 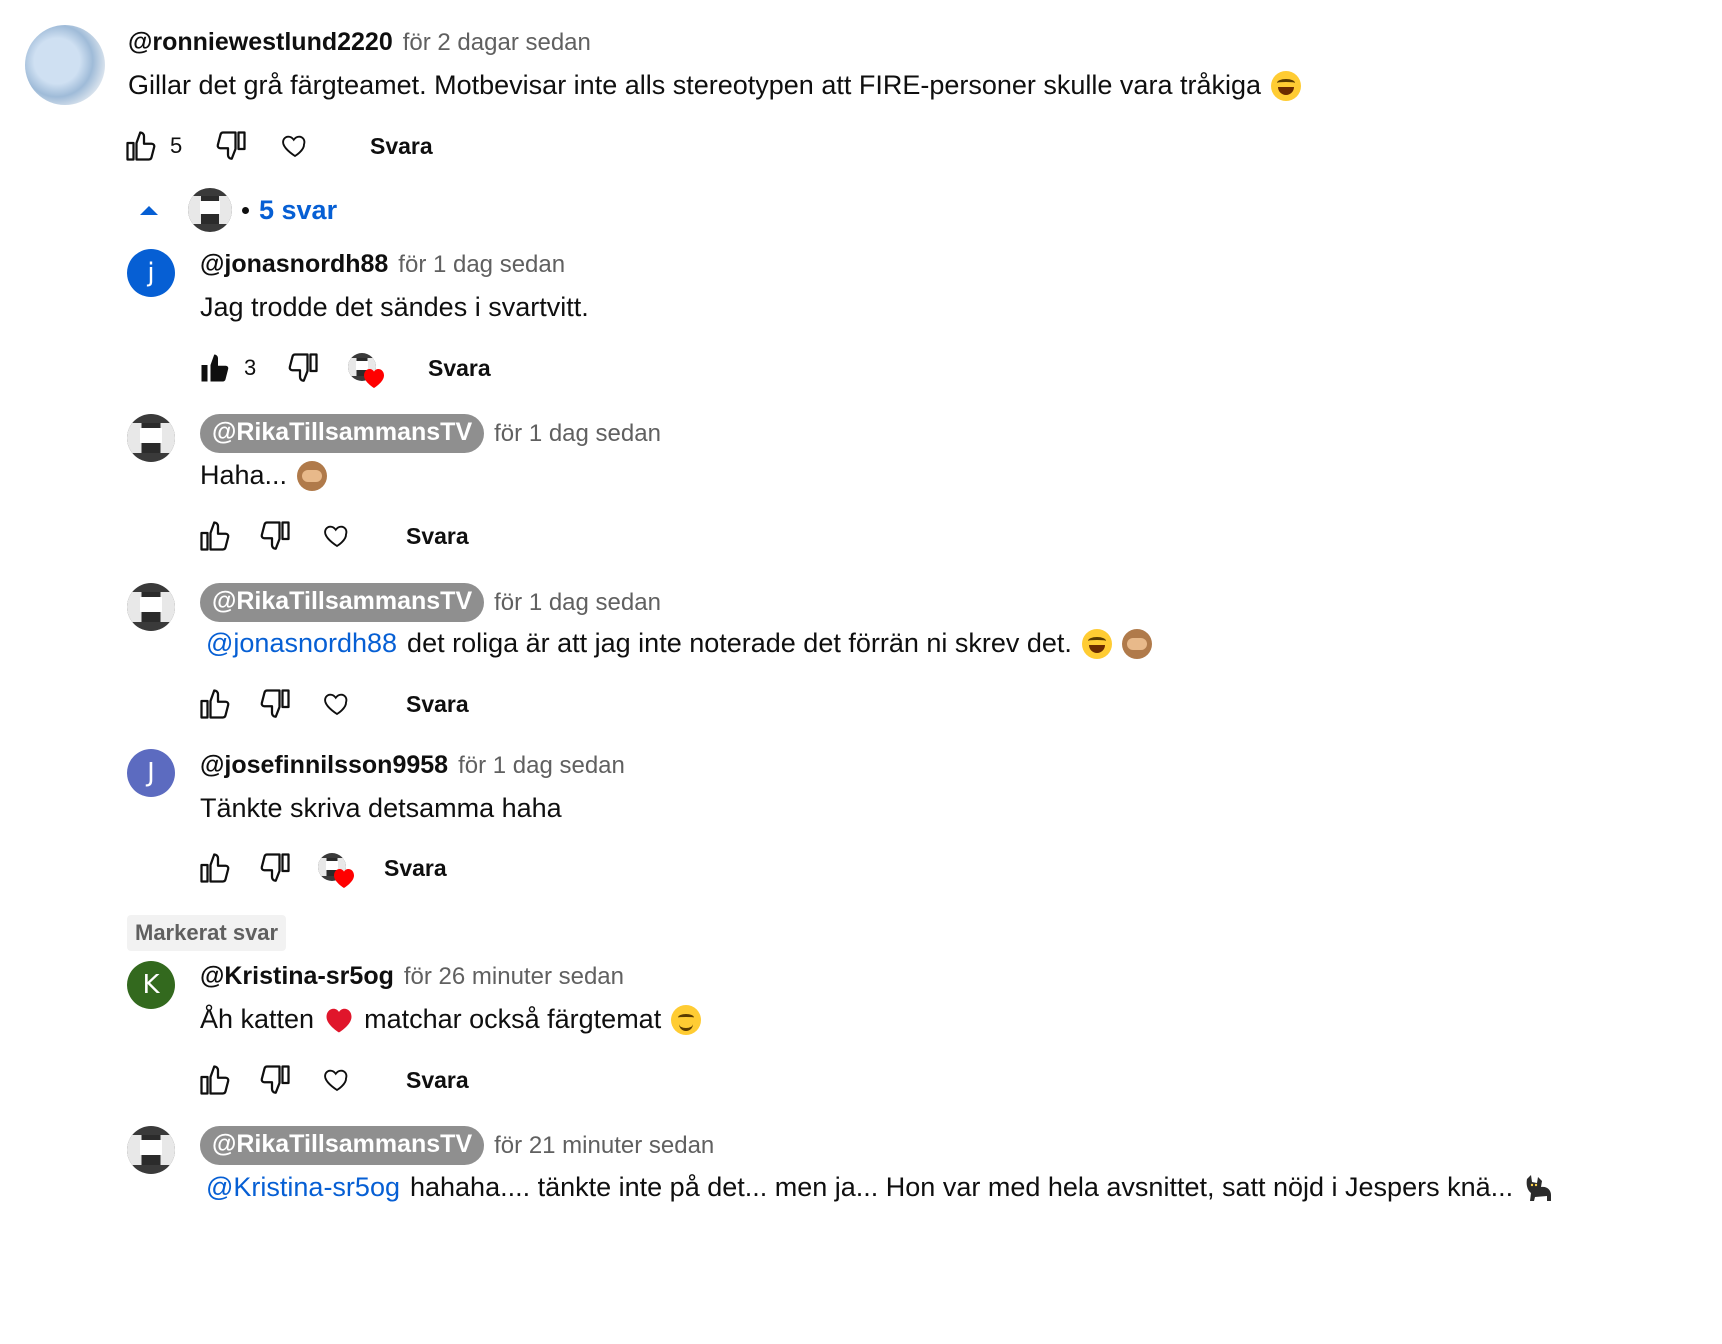 What do you see at coordinates (294, 264) in the screenshot?
I see `reply-author: @jonasnordh88` at bounding box center [294, 264].